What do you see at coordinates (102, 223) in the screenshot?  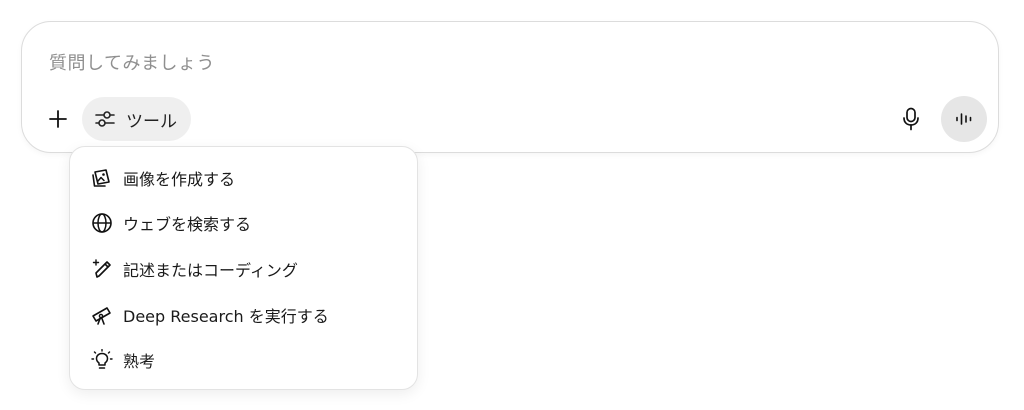 I see `globe-icon` at bounding box center [102, 223].